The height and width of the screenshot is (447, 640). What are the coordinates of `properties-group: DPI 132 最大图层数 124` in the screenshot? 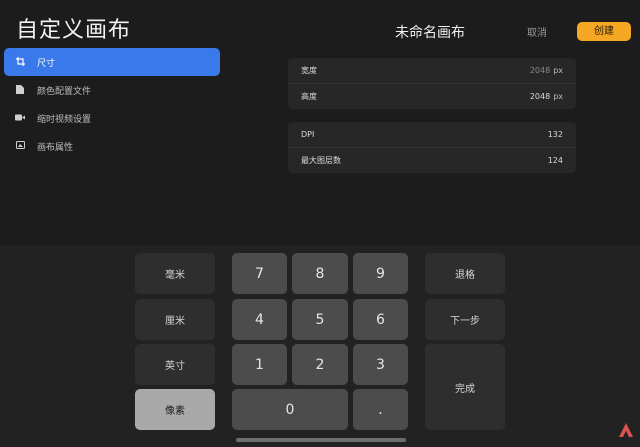 It's located at (432, 147).